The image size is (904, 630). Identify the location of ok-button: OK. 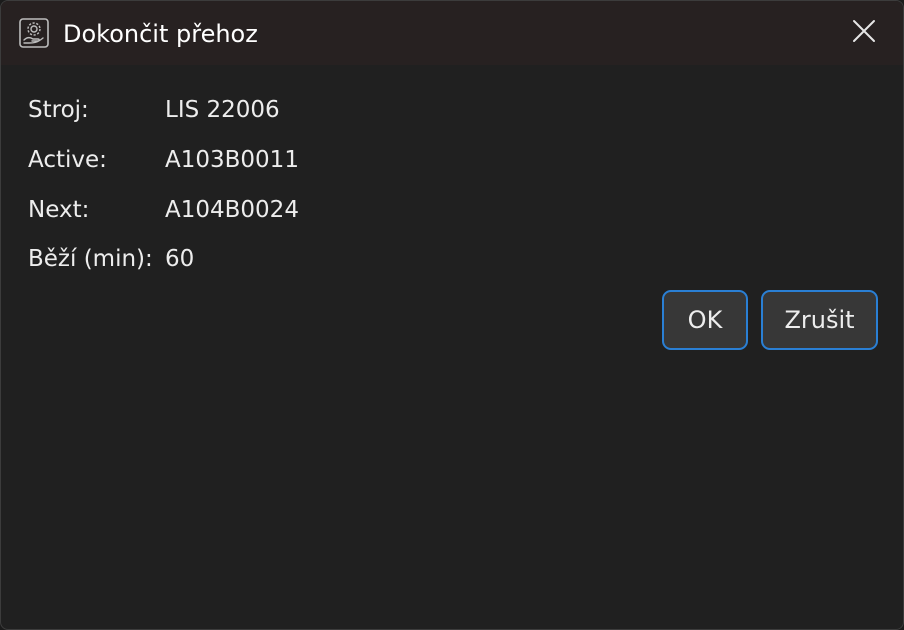
(705, 320).